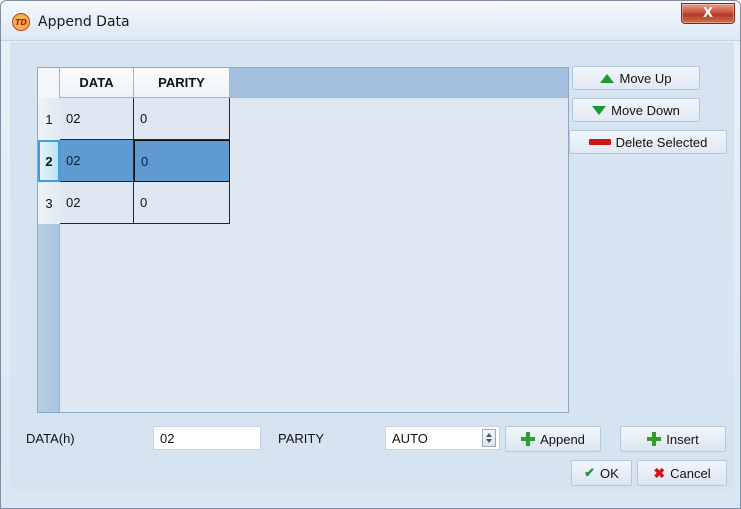 Image resolution: width=741 pixels, height=509 pixels. I want to click on row-number: 1, so click(49, 119).